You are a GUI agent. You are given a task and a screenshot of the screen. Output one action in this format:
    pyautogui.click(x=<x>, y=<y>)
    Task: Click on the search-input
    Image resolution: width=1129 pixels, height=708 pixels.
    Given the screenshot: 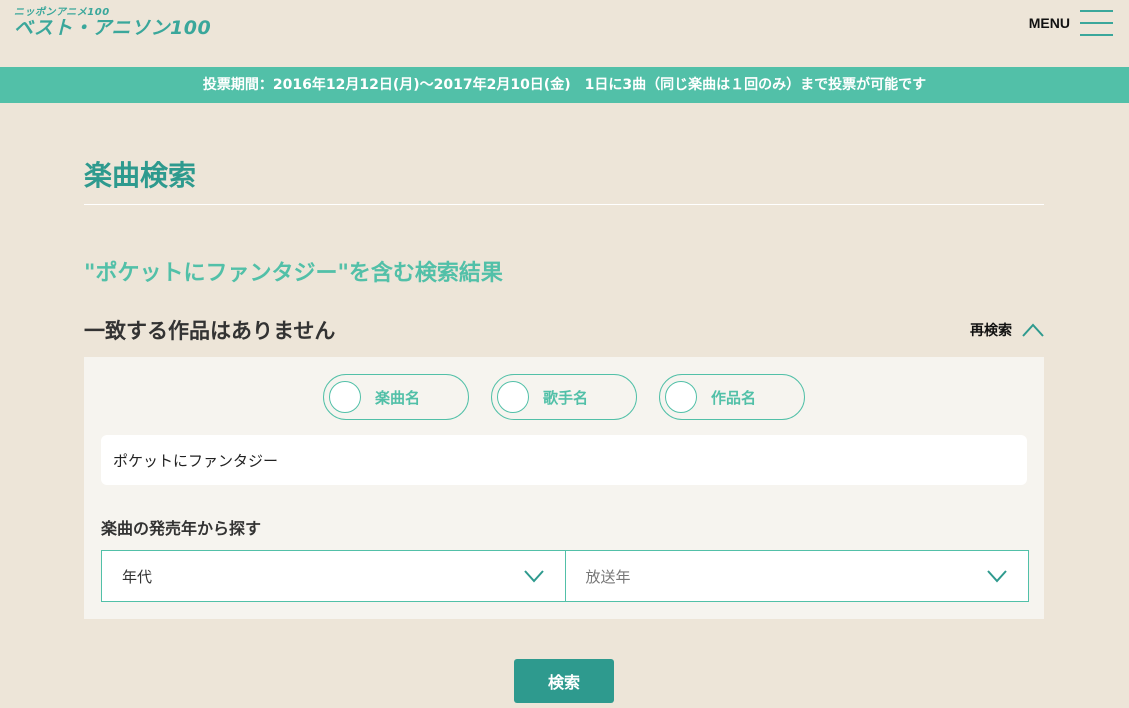 What is the action you would take?
    pyautogui.click(x=564, y=460)
    